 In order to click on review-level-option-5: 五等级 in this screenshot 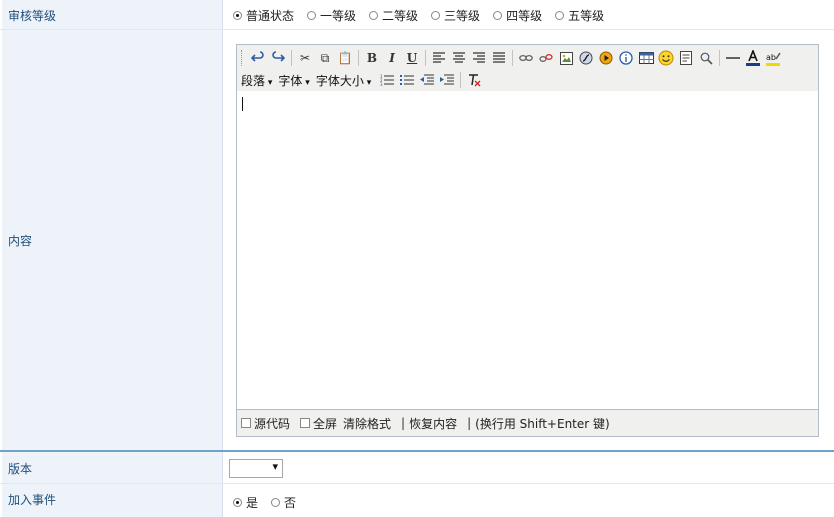, I will do `click(579, 15)`.